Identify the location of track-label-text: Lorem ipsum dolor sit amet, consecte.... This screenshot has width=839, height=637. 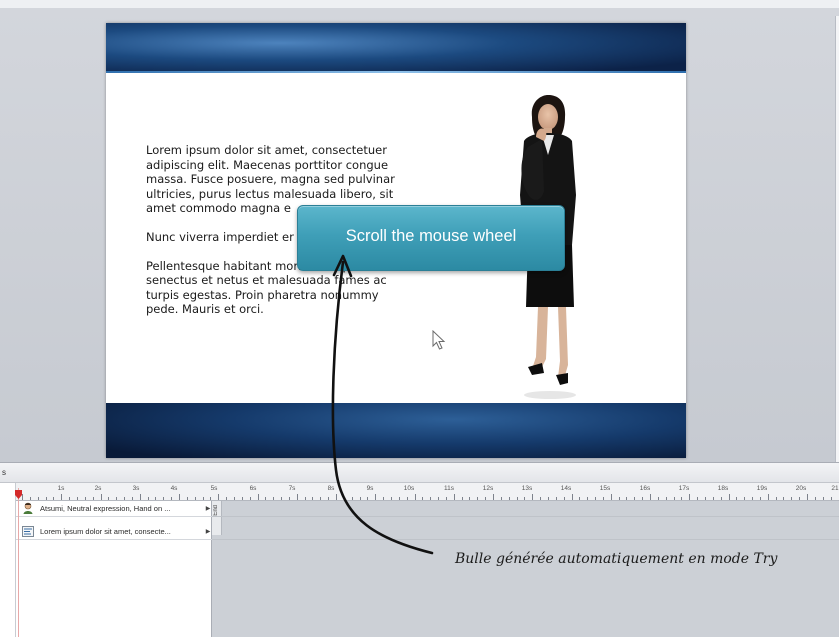
(105, 531).